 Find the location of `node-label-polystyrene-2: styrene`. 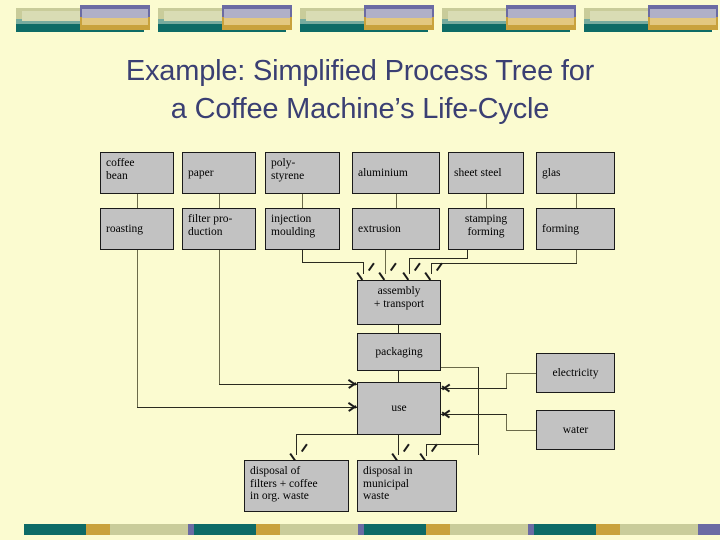

node-label-polystyrene-2: styrene is located at coordinates (288, 175).